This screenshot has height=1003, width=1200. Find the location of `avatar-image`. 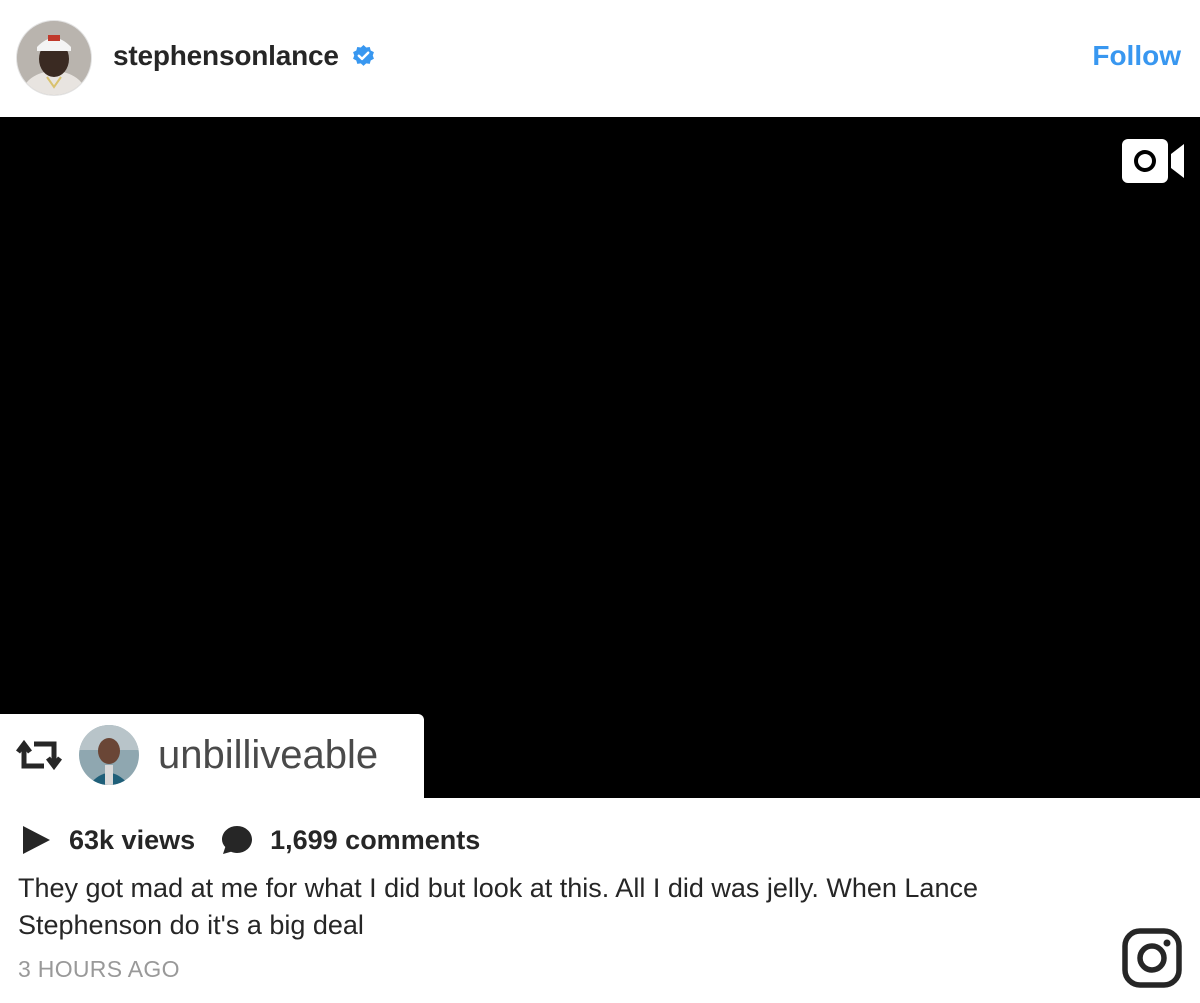

avatar-image is located at coordinates (54, 58).